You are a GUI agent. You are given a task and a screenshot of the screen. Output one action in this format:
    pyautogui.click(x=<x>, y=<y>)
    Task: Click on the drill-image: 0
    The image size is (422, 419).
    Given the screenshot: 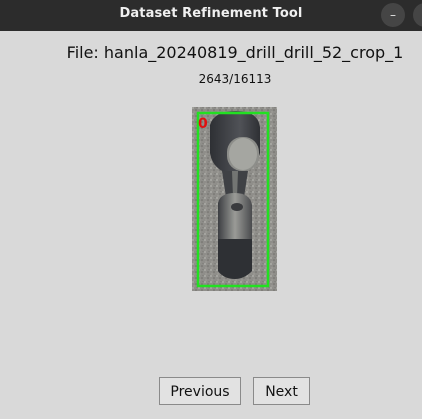 What is the action you would take?
    pyautogui.click(x=234, y=199)
    